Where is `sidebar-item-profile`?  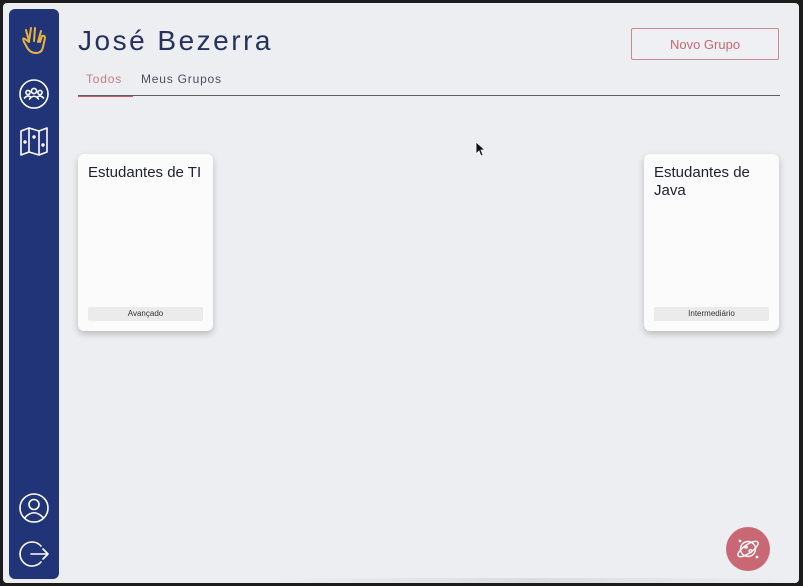 sidebar-item-profile is located at coordinates (34, 508).